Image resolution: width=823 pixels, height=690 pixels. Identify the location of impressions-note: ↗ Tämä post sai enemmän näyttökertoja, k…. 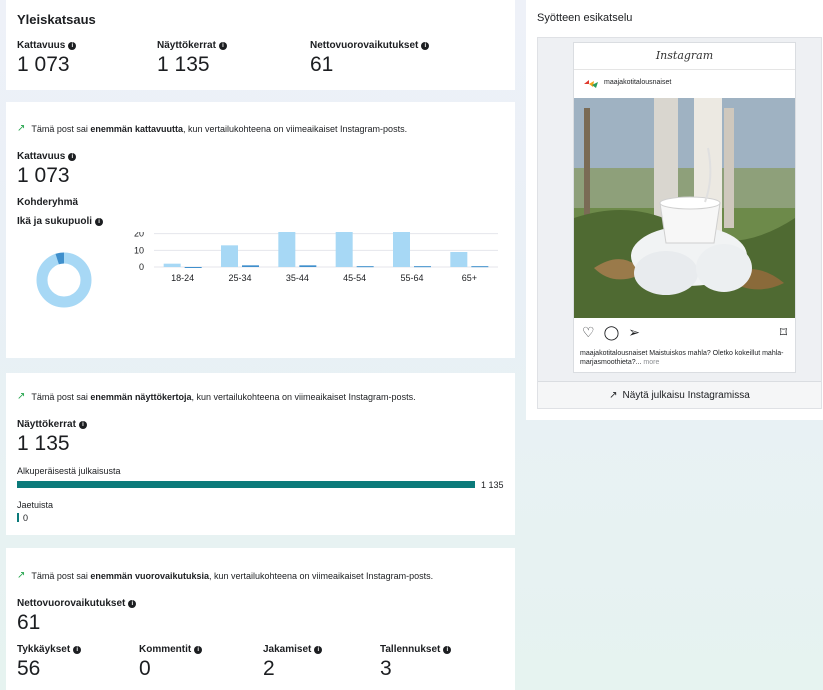
(216, 396).